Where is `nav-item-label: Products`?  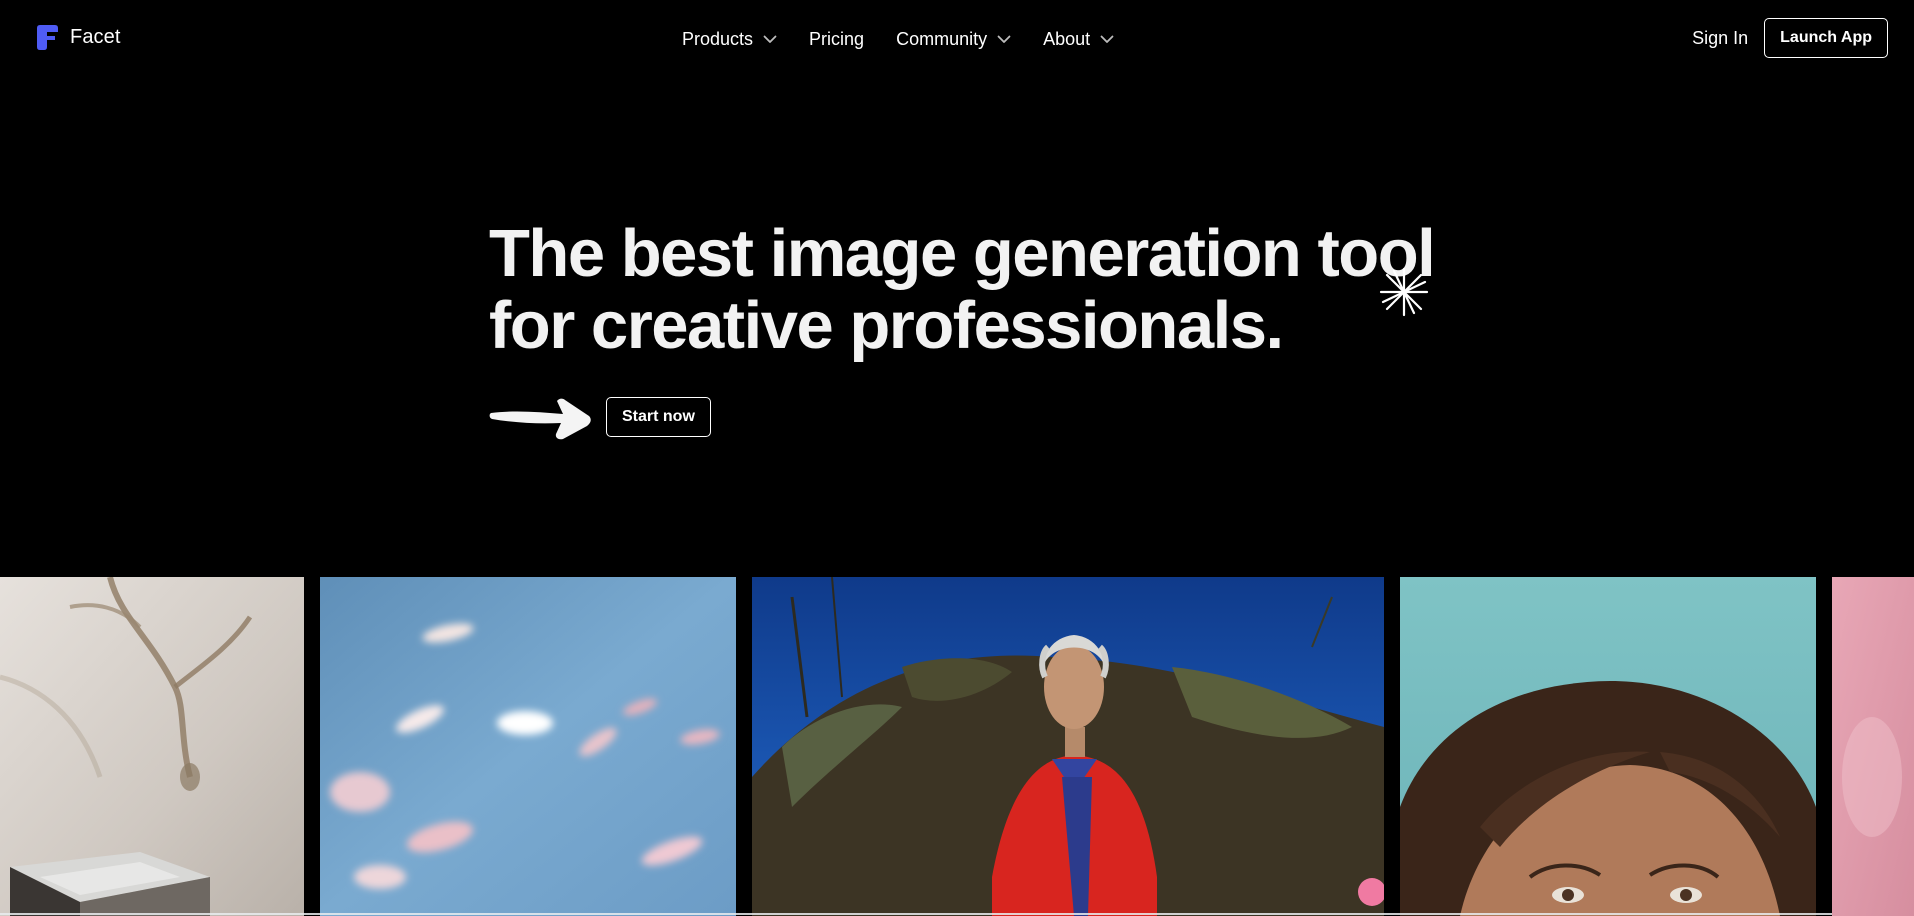
nav-item-label: Products is located at coordinates (718, 38).